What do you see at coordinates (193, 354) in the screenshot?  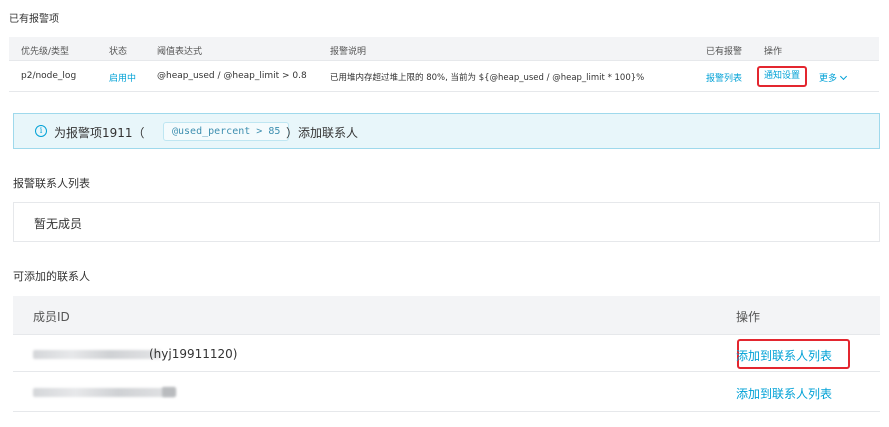 I see `member-id-suffix: (hyj19911120)` at bounding box center [193, 354].